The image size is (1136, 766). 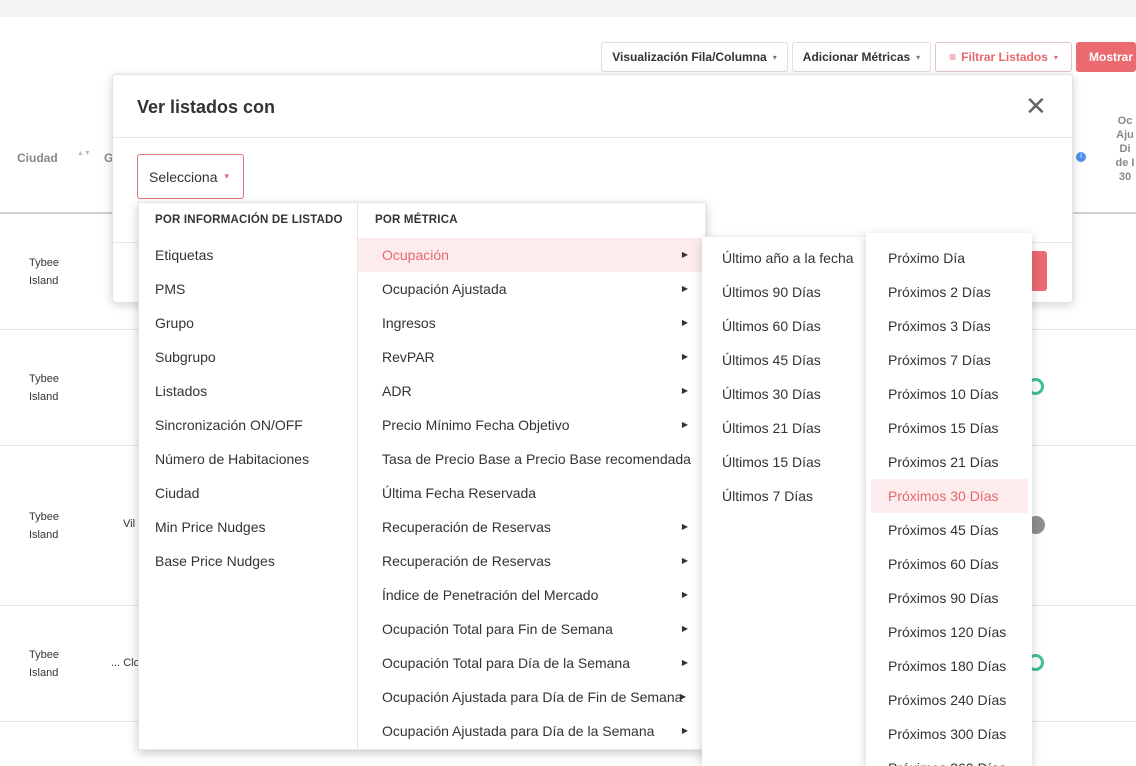 I want to click on metric-item: Ocupación Total para Fin de Semana ▶, so click(x=531, y=629).